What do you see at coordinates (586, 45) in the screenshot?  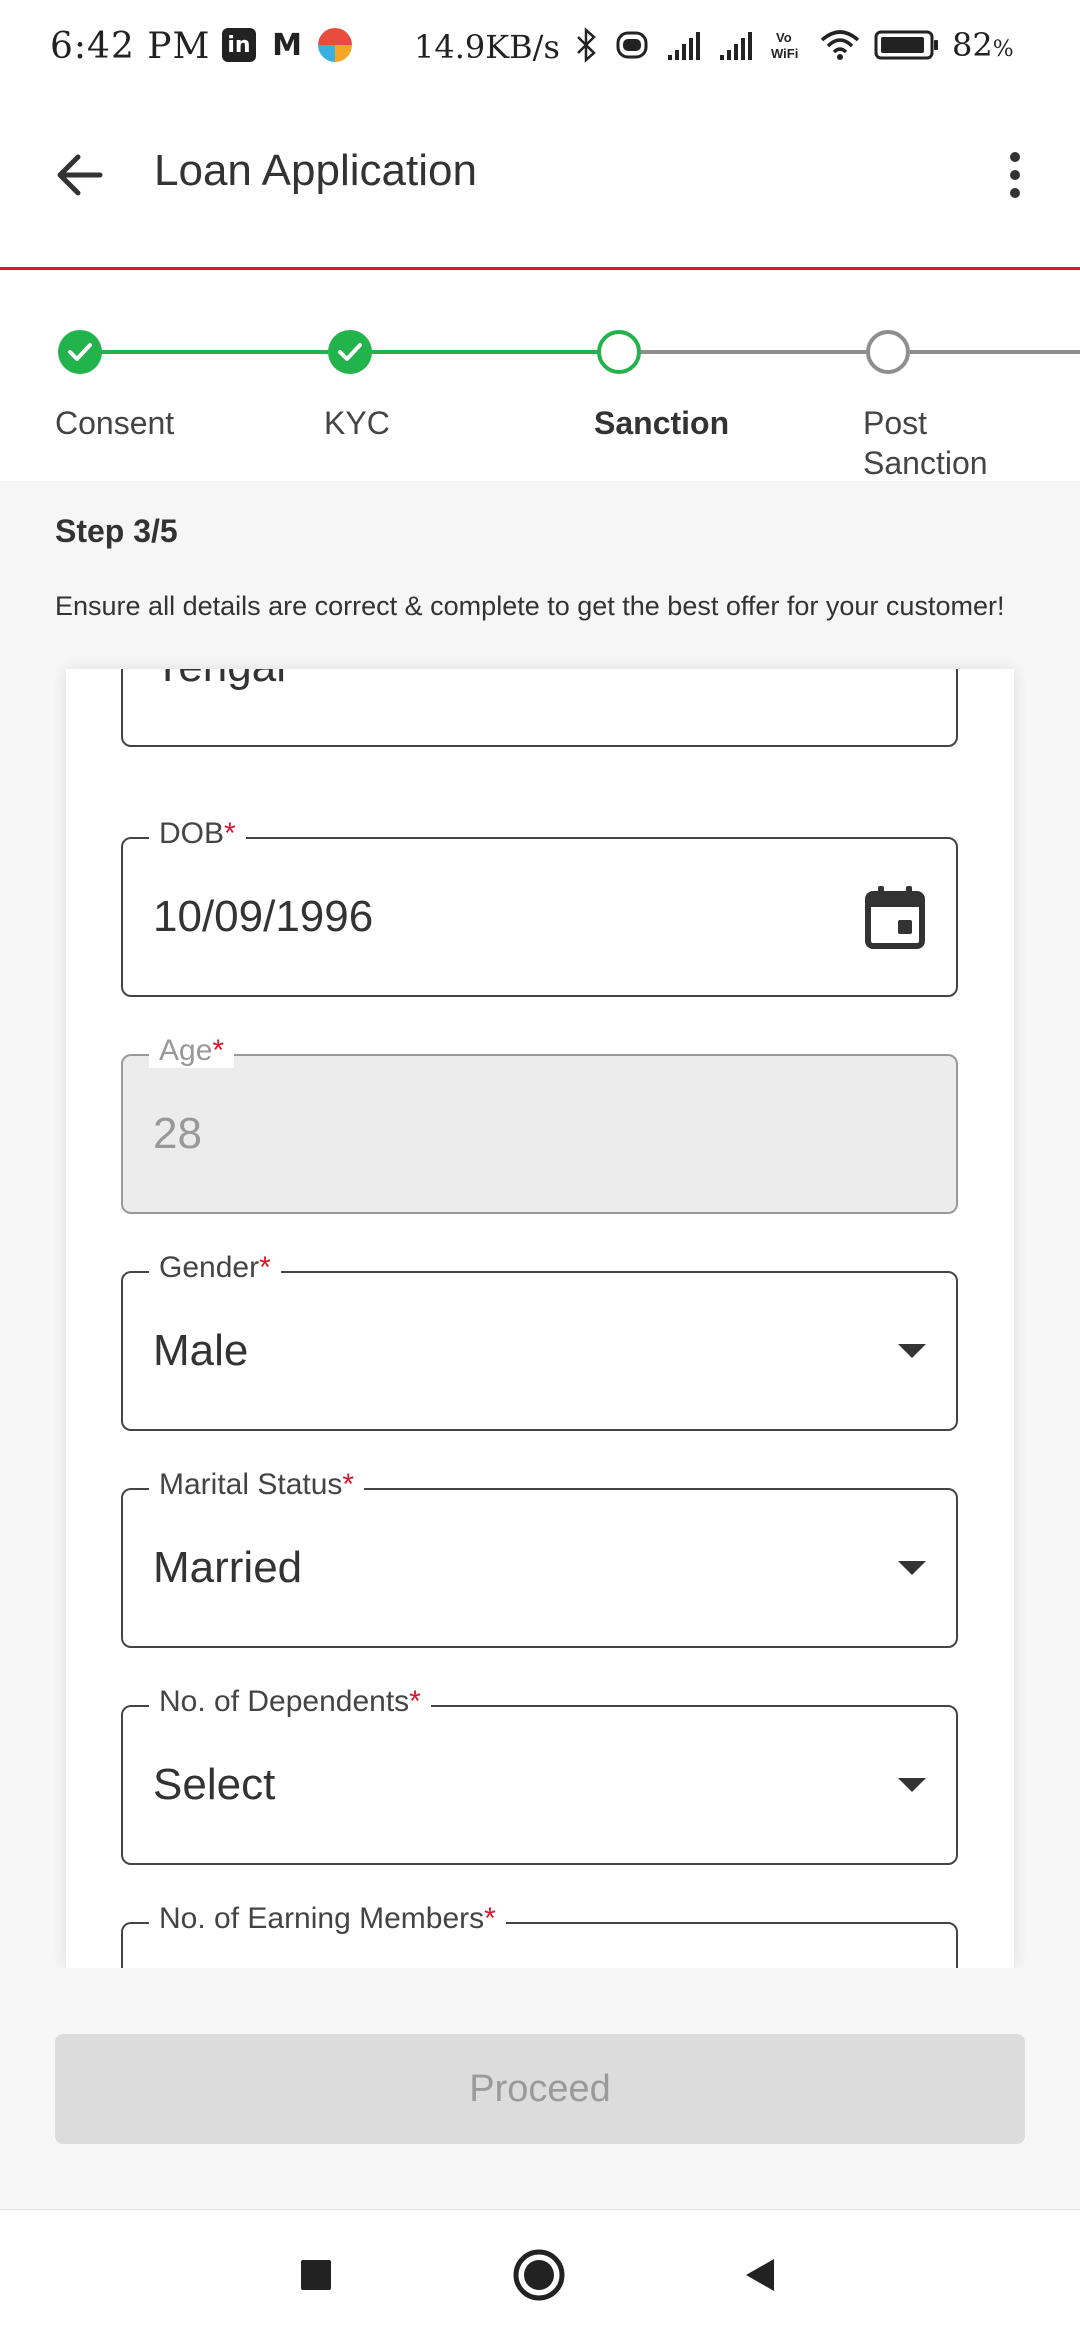 I see `bluetooth-icon` at bounding box center [586, 45].